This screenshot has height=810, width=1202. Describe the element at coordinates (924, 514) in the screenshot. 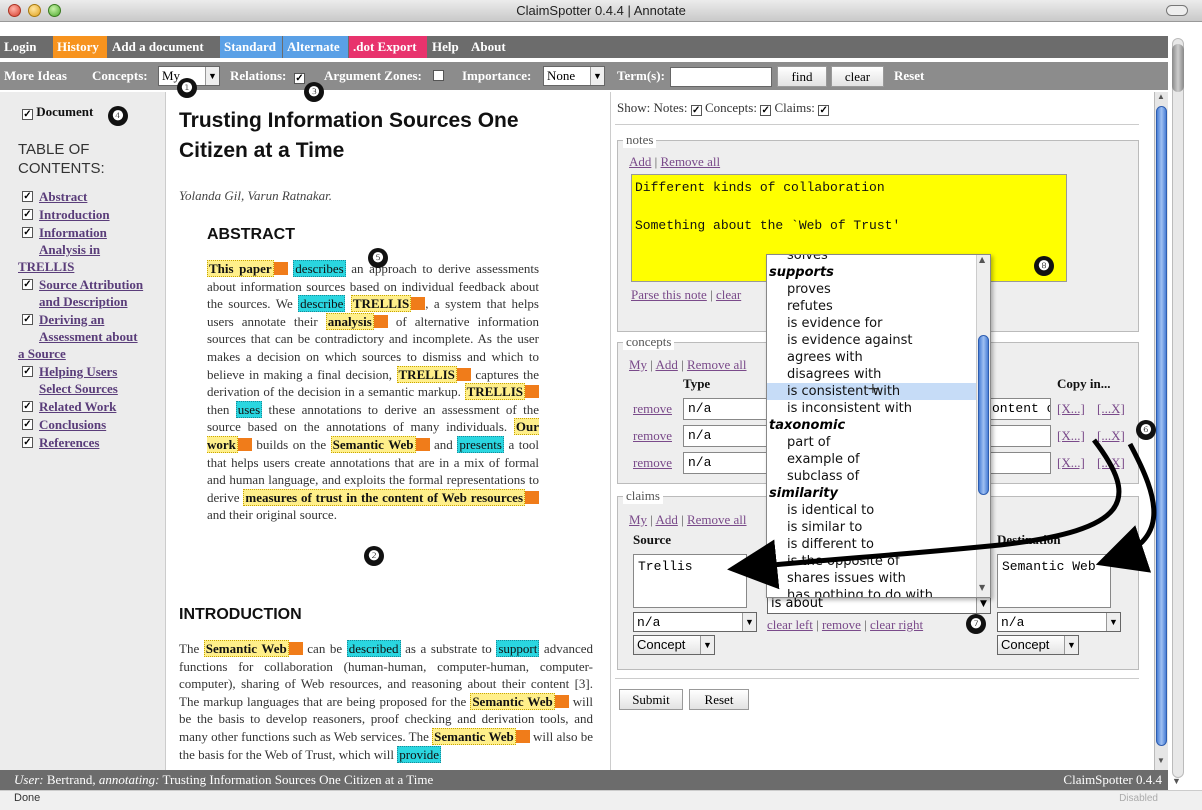

I see `arrow-to-source` at that location.